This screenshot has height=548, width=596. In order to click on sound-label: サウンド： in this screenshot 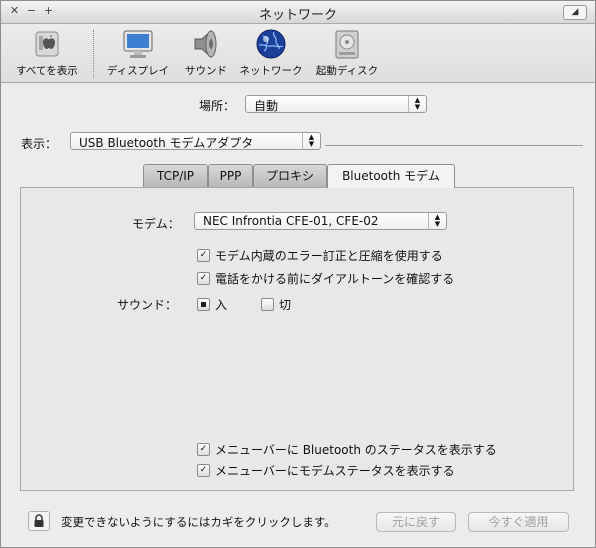, I will do `click(147, 305)`.